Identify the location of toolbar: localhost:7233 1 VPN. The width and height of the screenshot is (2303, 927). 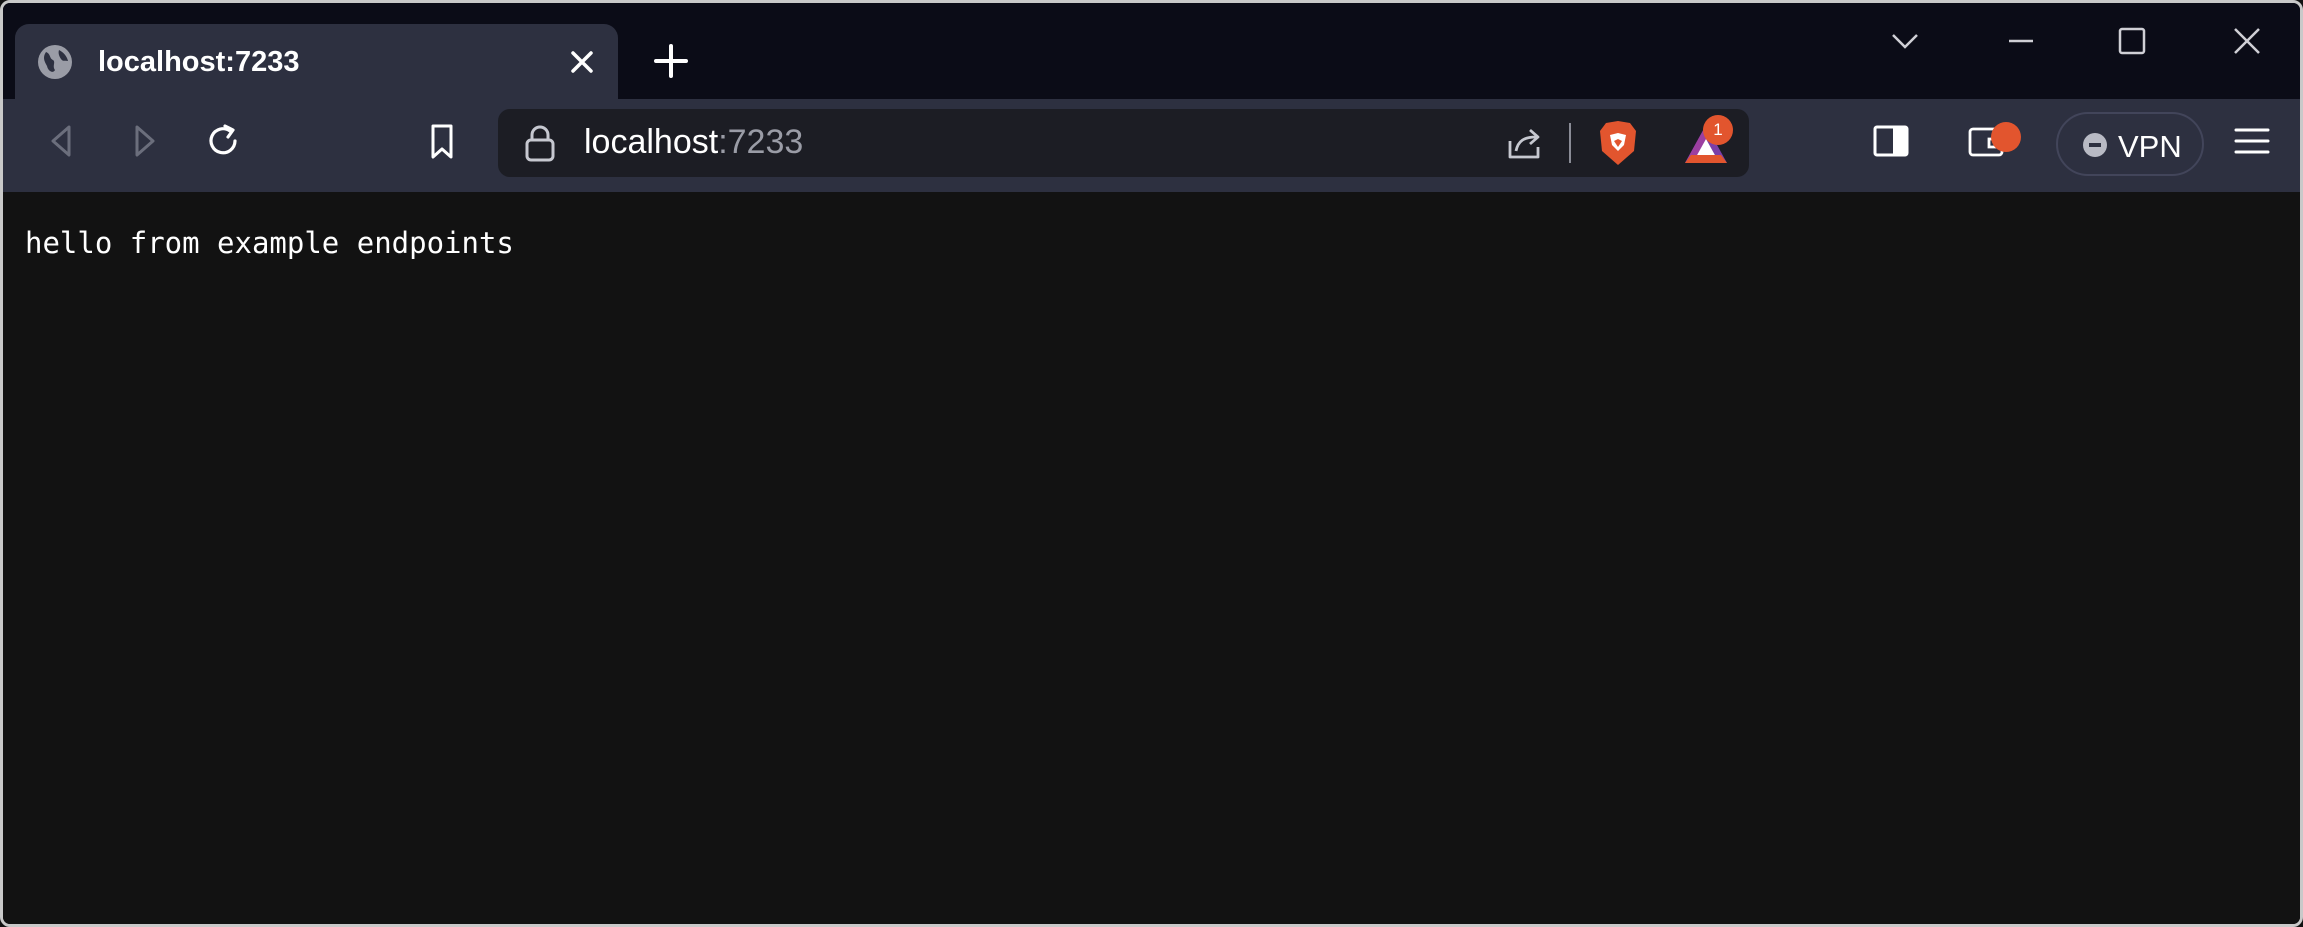
(1151, 145).